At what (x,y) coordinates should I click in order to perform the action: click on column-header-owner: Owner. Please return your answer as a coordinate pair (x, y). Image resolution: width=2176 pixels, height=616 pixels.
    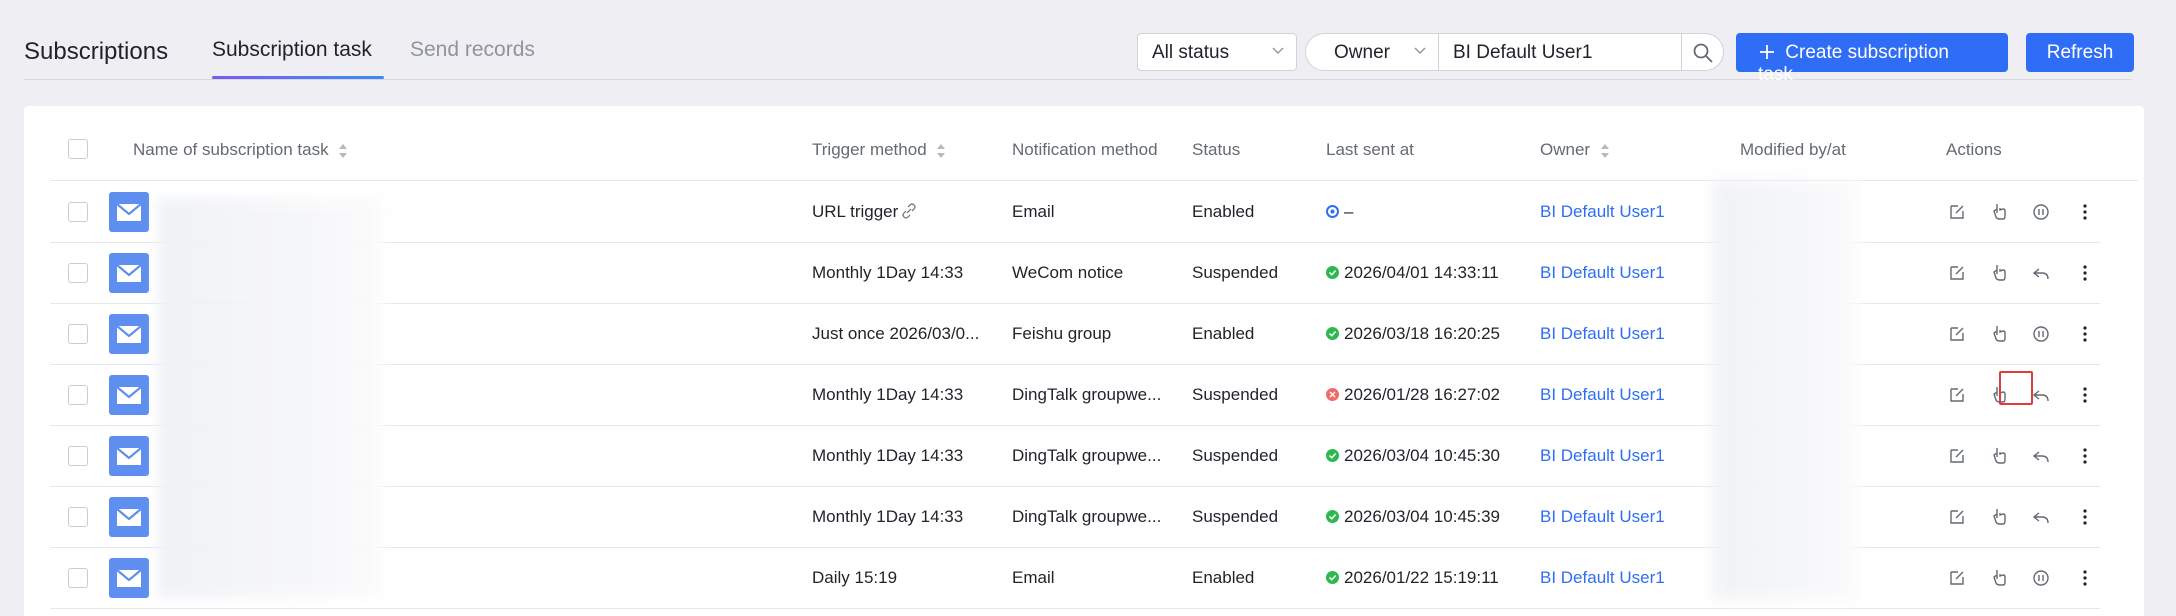
    Looking at the image, I should click on (1575, 150).